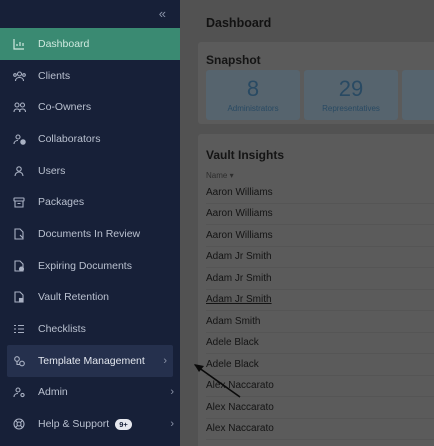 The image size is (434, 446). Describe the element at coordinates (19, 107) in the screenshot. I see `co-owners-icon` at that location.